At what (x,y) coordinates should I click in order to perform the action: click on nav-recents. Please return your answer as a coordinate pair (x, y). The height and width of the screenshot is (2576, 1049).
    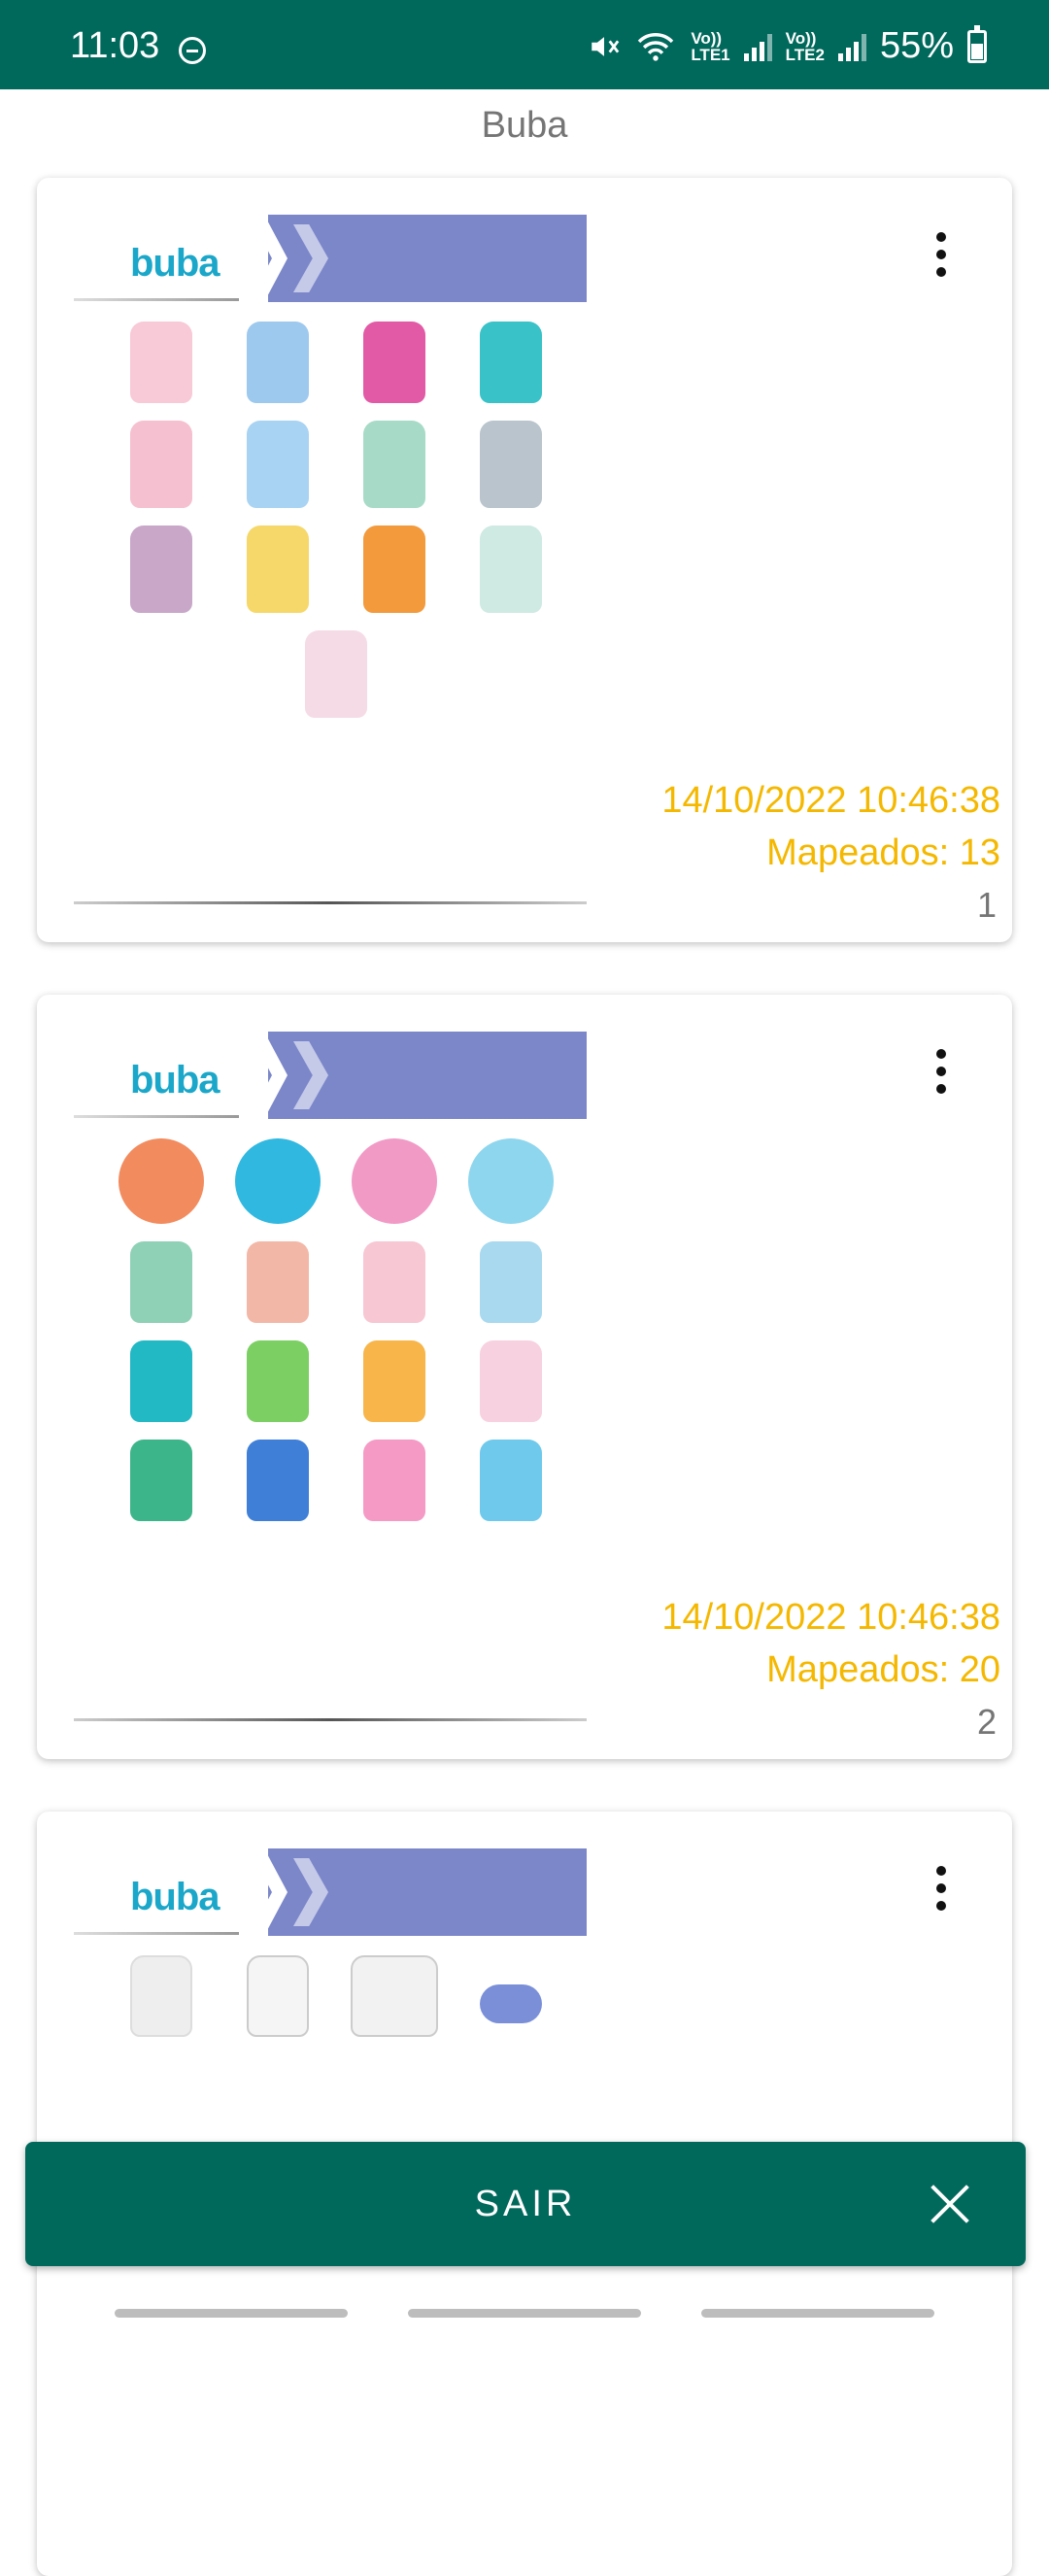
    Looking at the image, I should click on (232, 2313).